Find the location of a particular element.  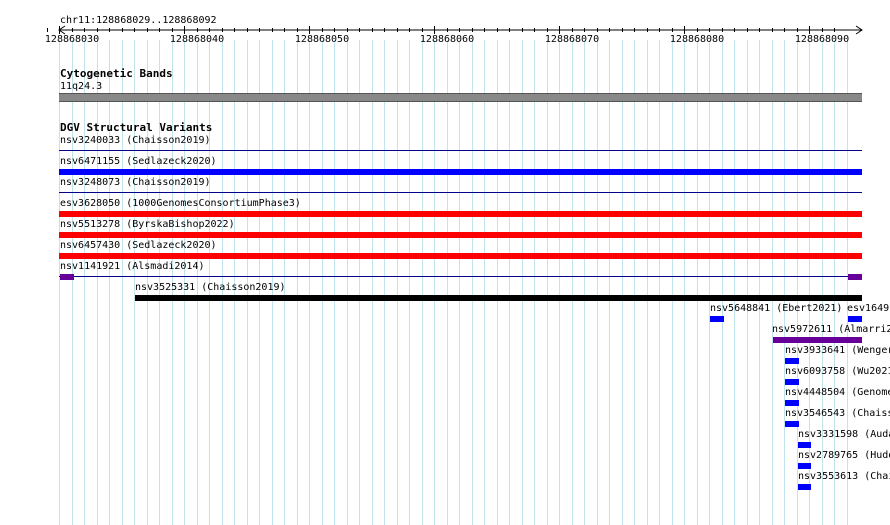

dgv-feature-label: nsv3248073 (Chaisson2019) is located at coordinates (135, 182).